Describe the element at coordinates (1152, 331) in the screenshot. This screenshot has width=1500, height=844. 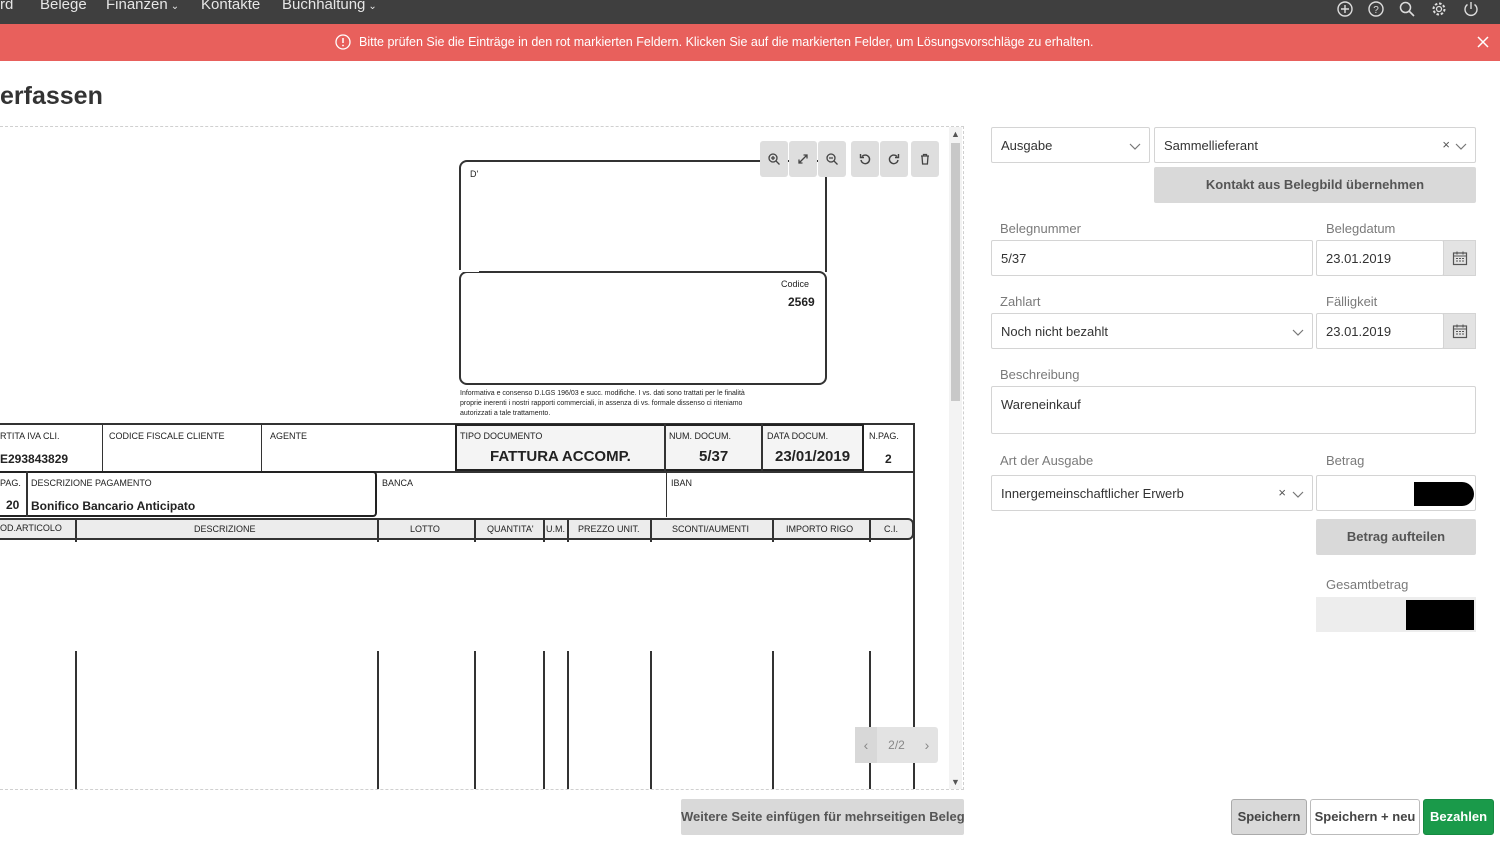
I see `zahlart-select: Noch nicht bezahlt` at that location.